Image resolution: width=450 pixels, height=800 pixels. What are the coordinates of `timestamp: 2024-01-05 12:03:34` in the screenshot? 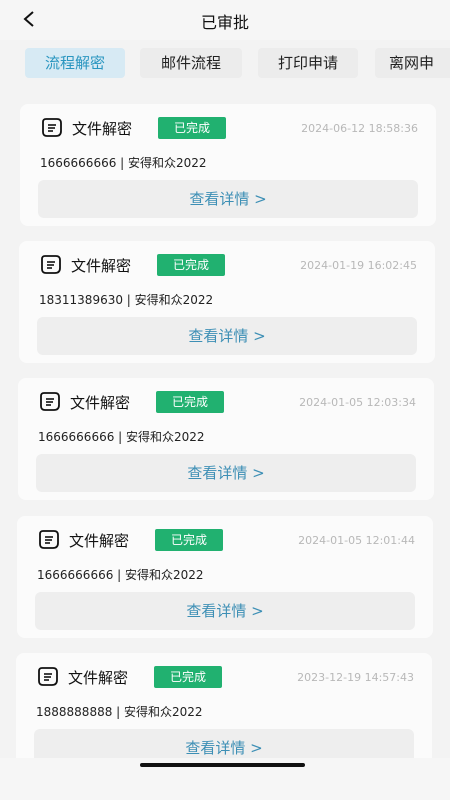 It's located at (357, 402).